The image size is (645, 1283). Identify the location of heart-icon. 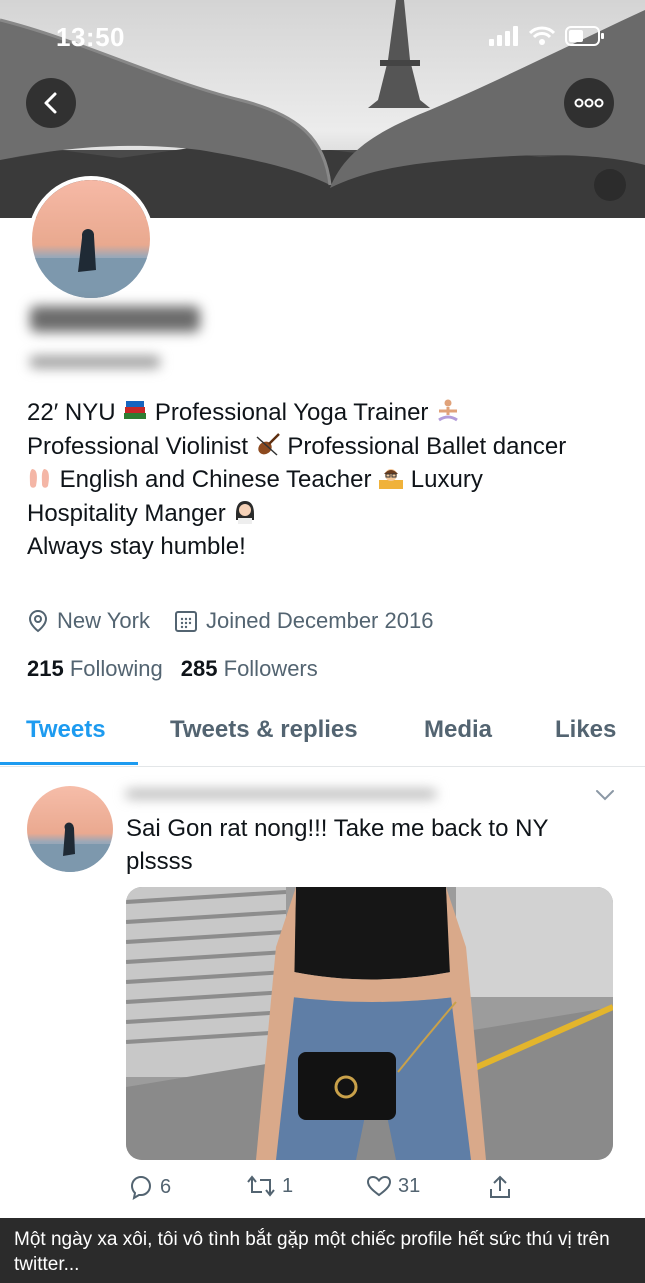
(379, 1186).